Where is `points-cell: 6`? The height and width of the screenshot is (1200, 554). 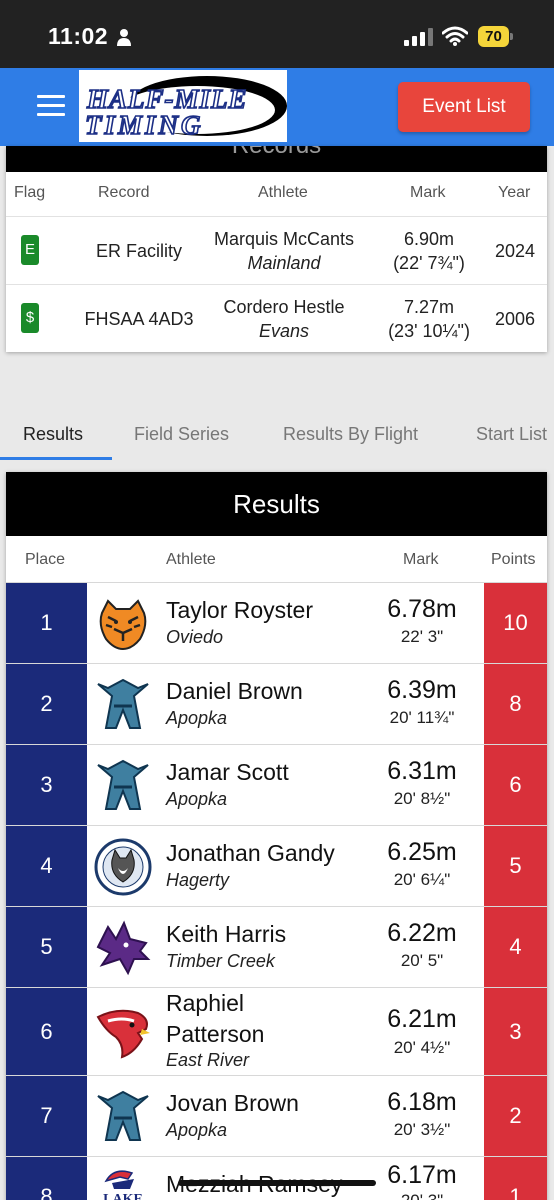 points-cell: 6 is located at coordinates (515, 785).